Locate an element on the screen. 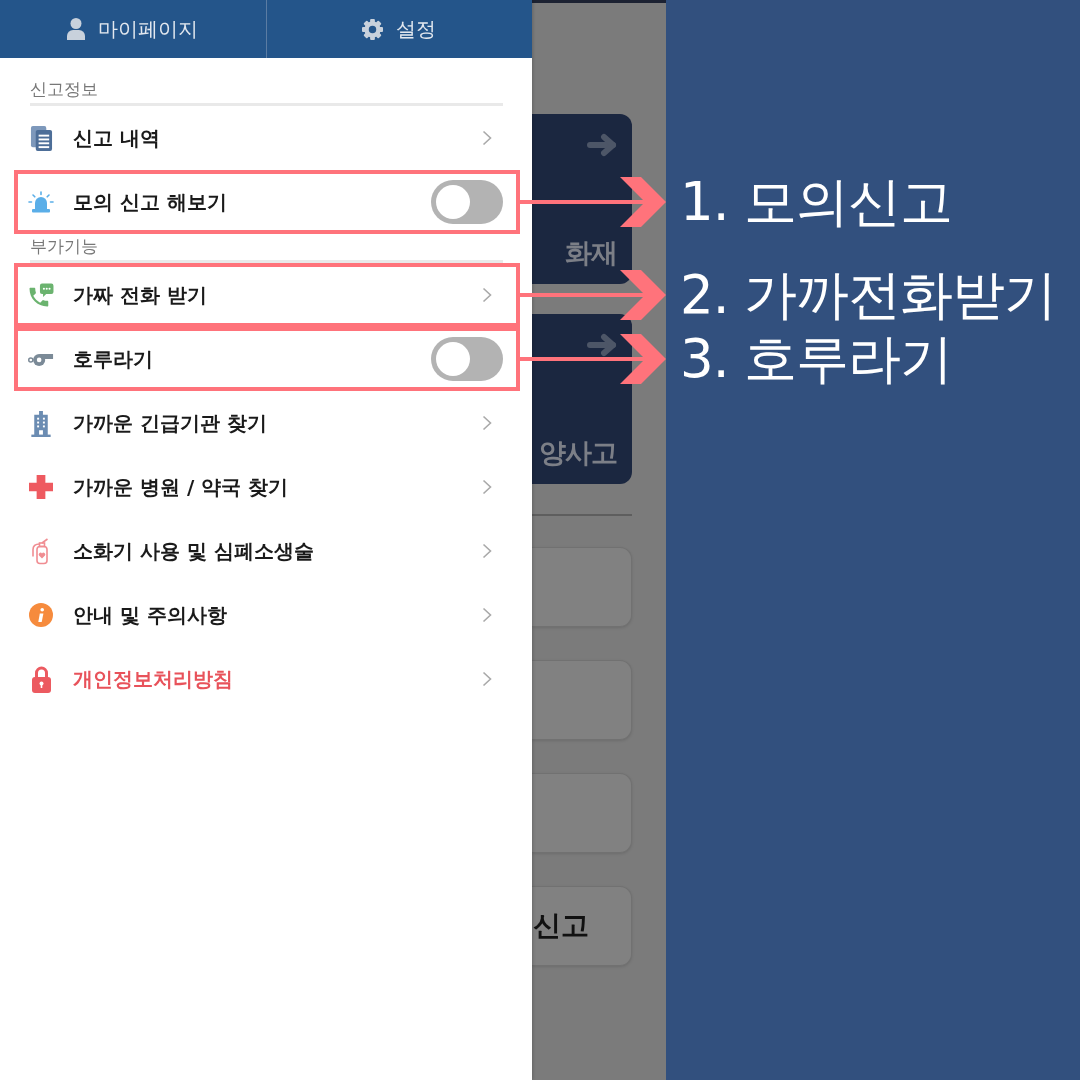 This screenshot has height=1080, width=1080. menu-item: 개인정보처리방침 is located at coordinates (266, 679).